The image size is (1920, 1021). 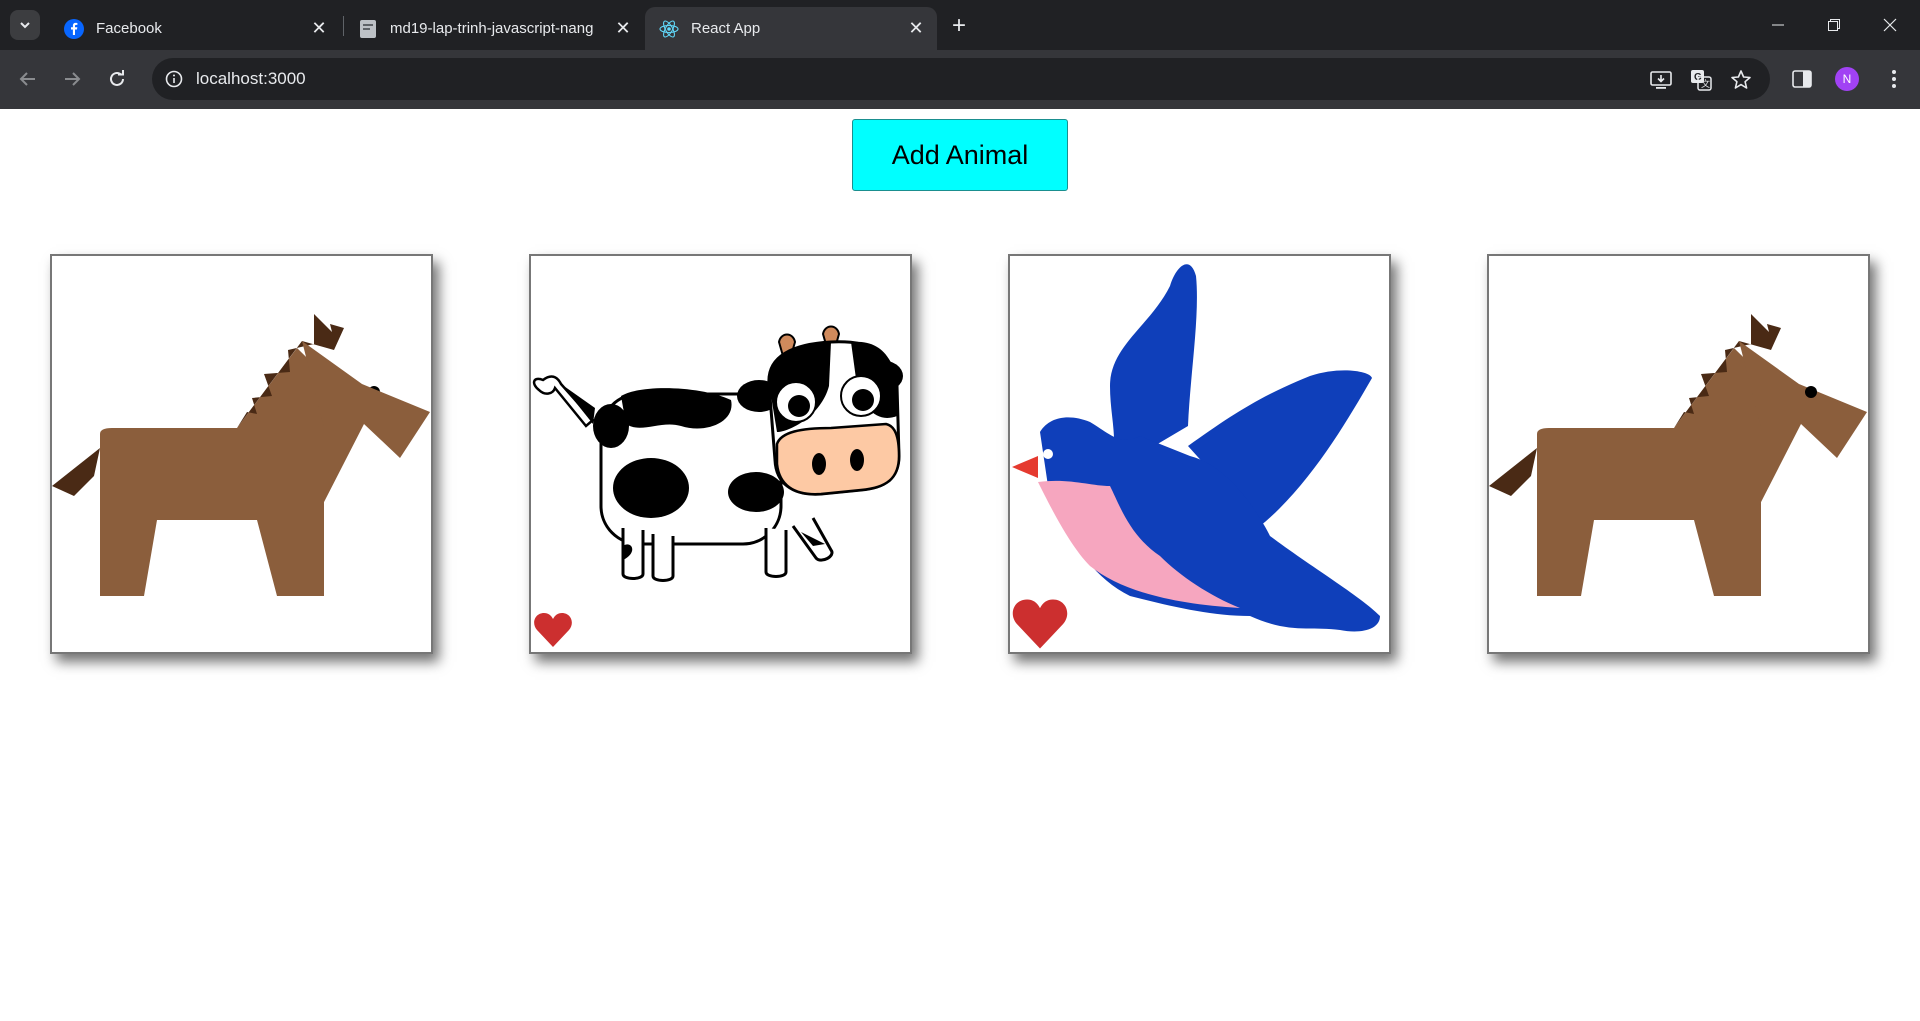 What do you see at coordinates (1847, 79) in the screenshot?
I see `profile-avatar: N` at bounding box center [1847, 79].